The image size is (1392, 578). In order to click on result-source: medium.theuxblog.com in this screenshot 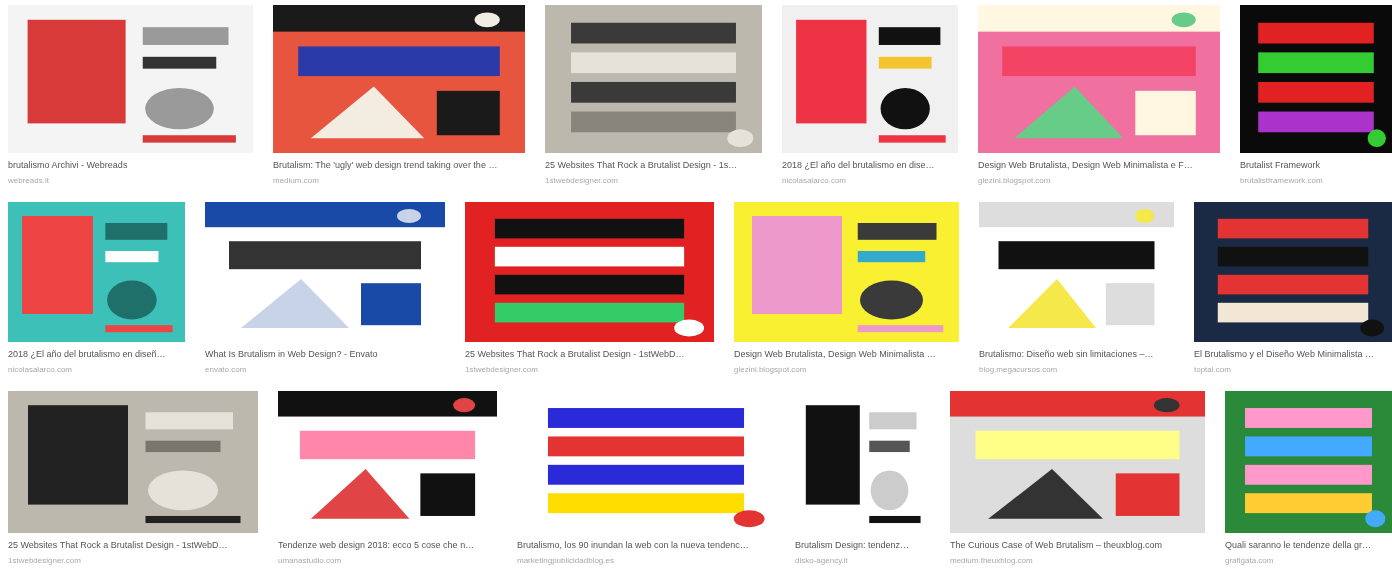, I will do `click(991, 560)`.